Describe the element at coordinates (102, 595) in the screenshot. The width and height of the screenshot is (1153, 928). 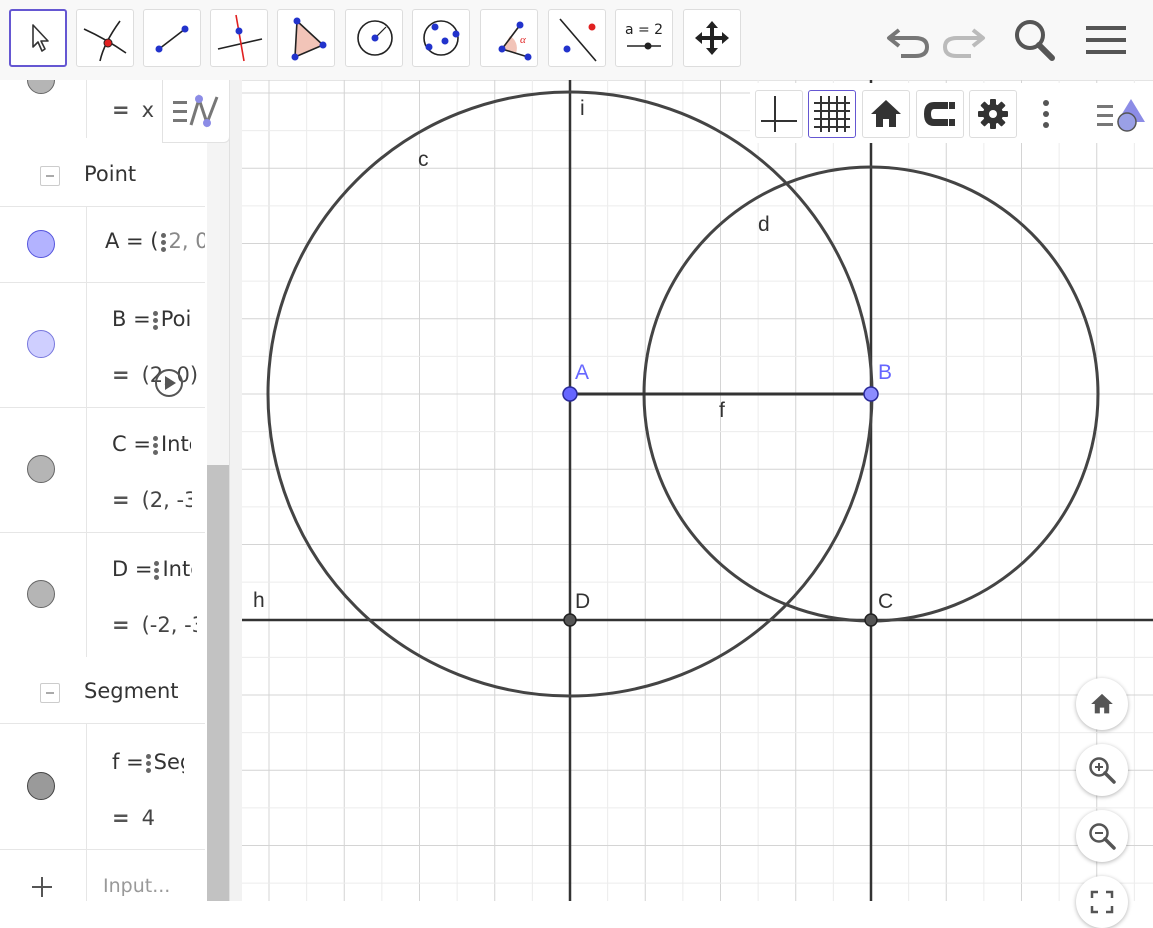
I see `algebra-item-D: D =Intersect =(-2, -3)` at that location.